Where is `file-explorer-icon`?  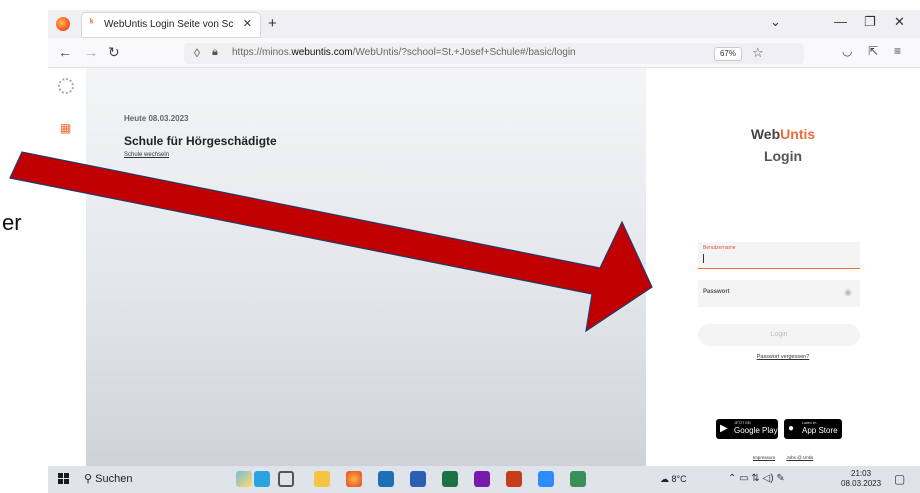 file-explorer-icon is located at coordinates (322, 479).